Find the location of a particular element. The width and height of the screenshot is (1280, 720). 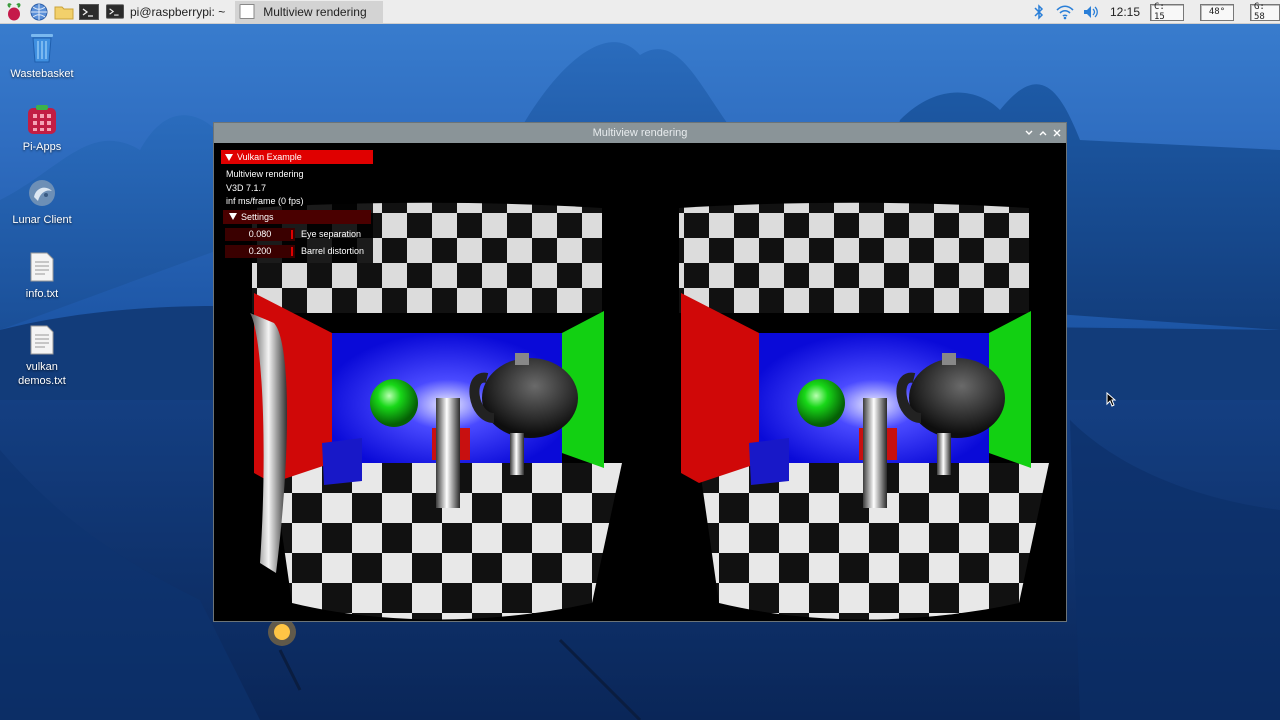

minimize-button is located at coordinates (1029, 133).